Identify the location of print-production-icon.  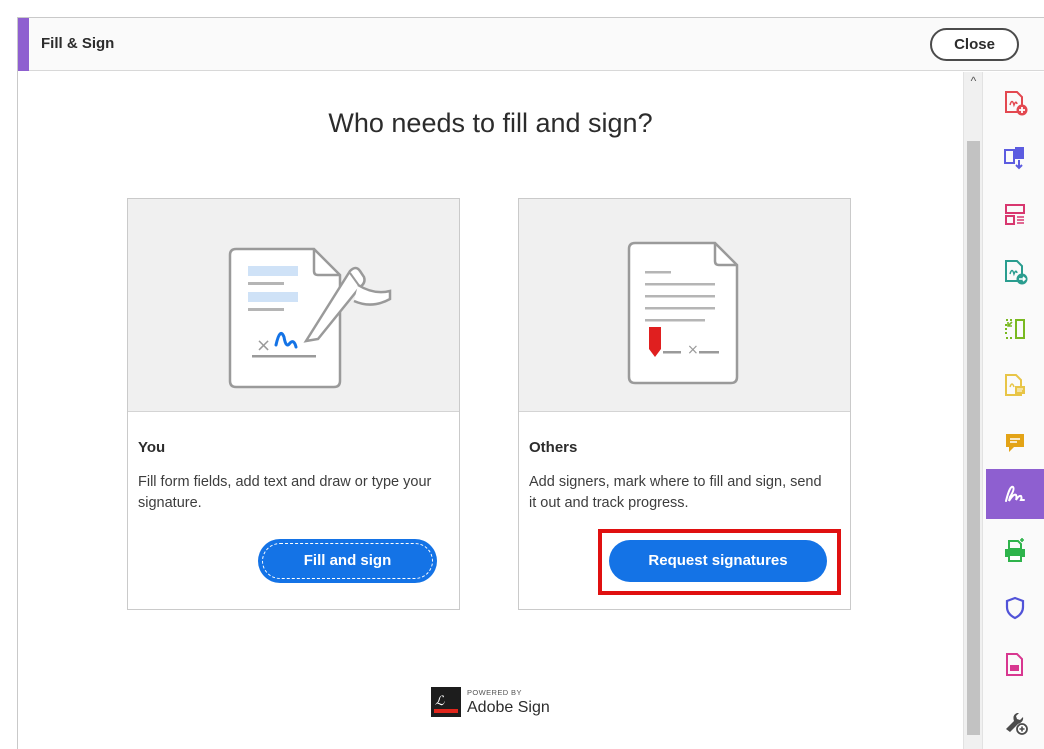
(1015, 551).